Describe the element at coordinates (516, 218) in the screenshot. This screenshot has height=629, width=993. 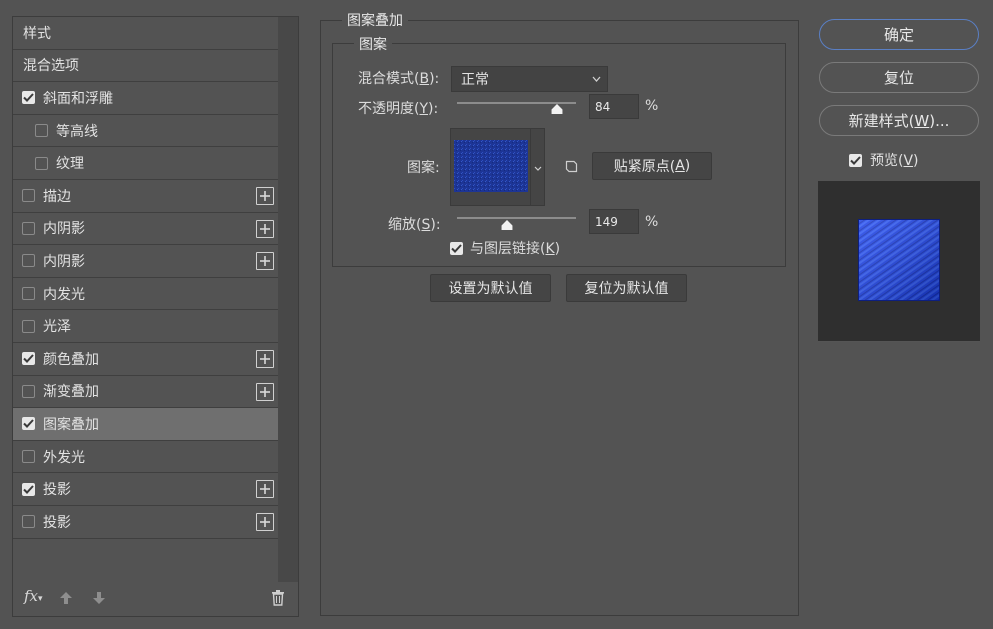
I see `scale-slider-track` at that location.